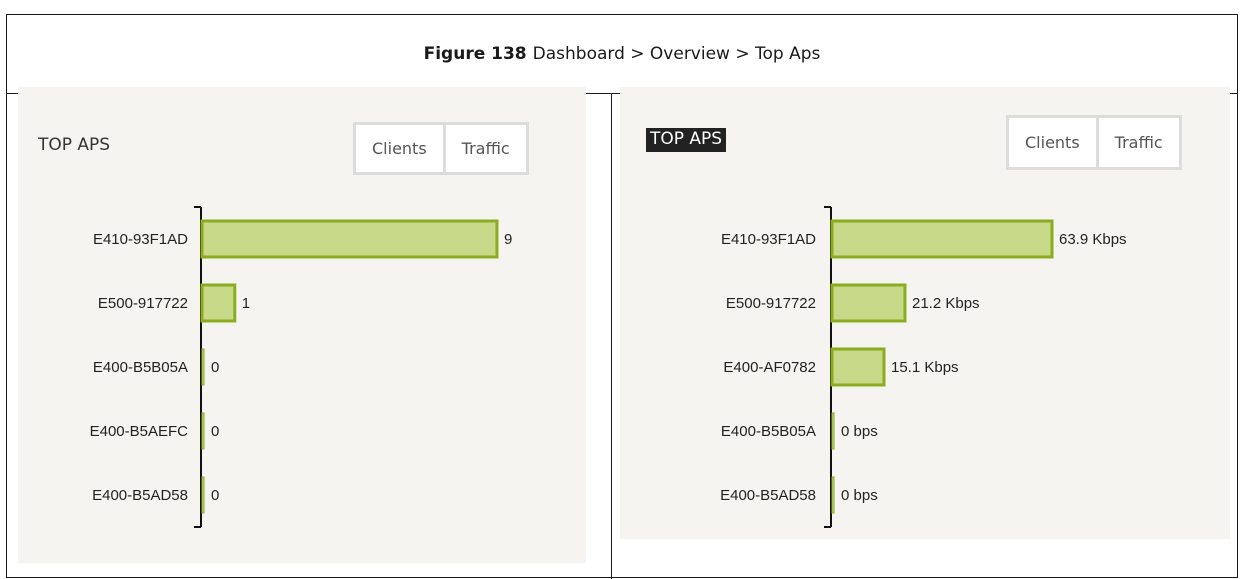  I want to click on value-label: 1, so click(246, 303).